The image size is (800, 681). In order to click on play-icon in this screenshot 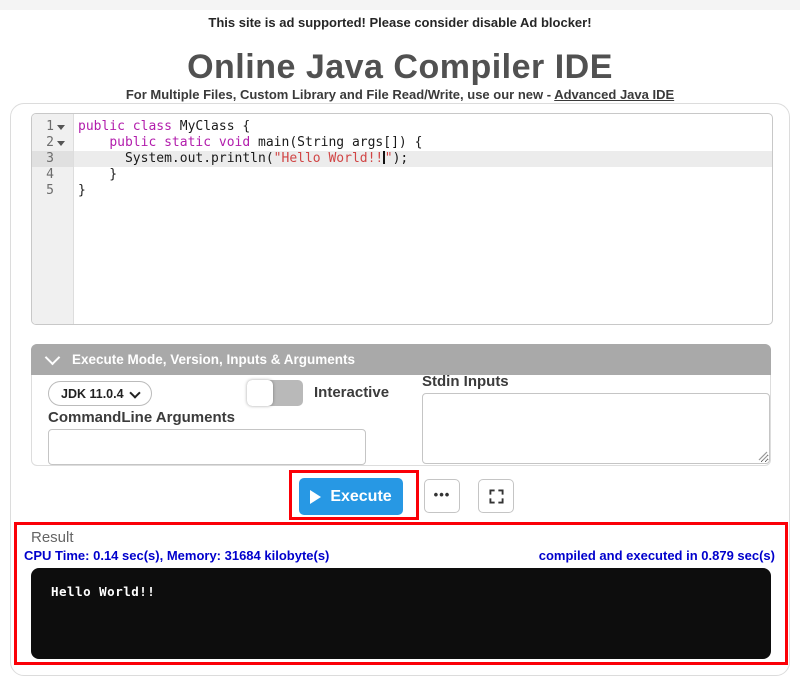, I will do `click(316, 496)`.